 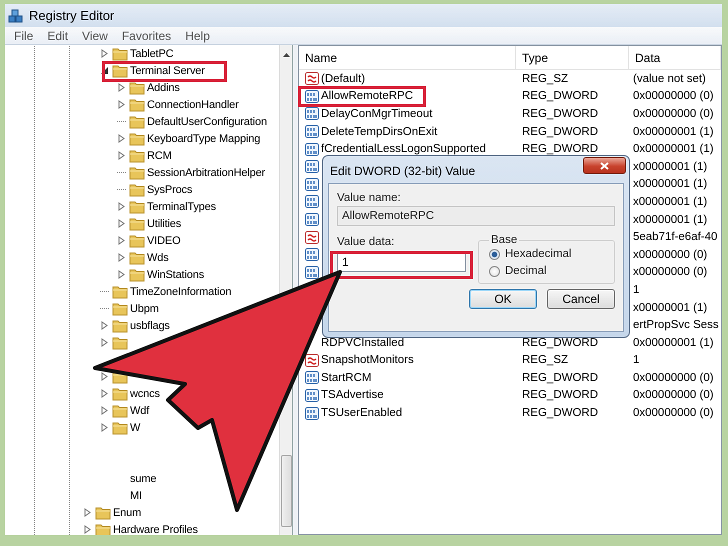 I want to click on tree-item: TabletPC, so click(x=152, y=54).